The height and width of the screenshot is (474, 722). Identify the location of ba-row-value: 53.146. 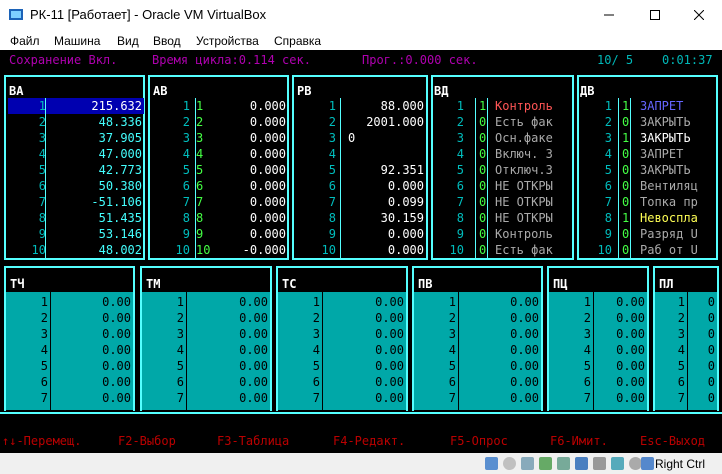
(120, 234).